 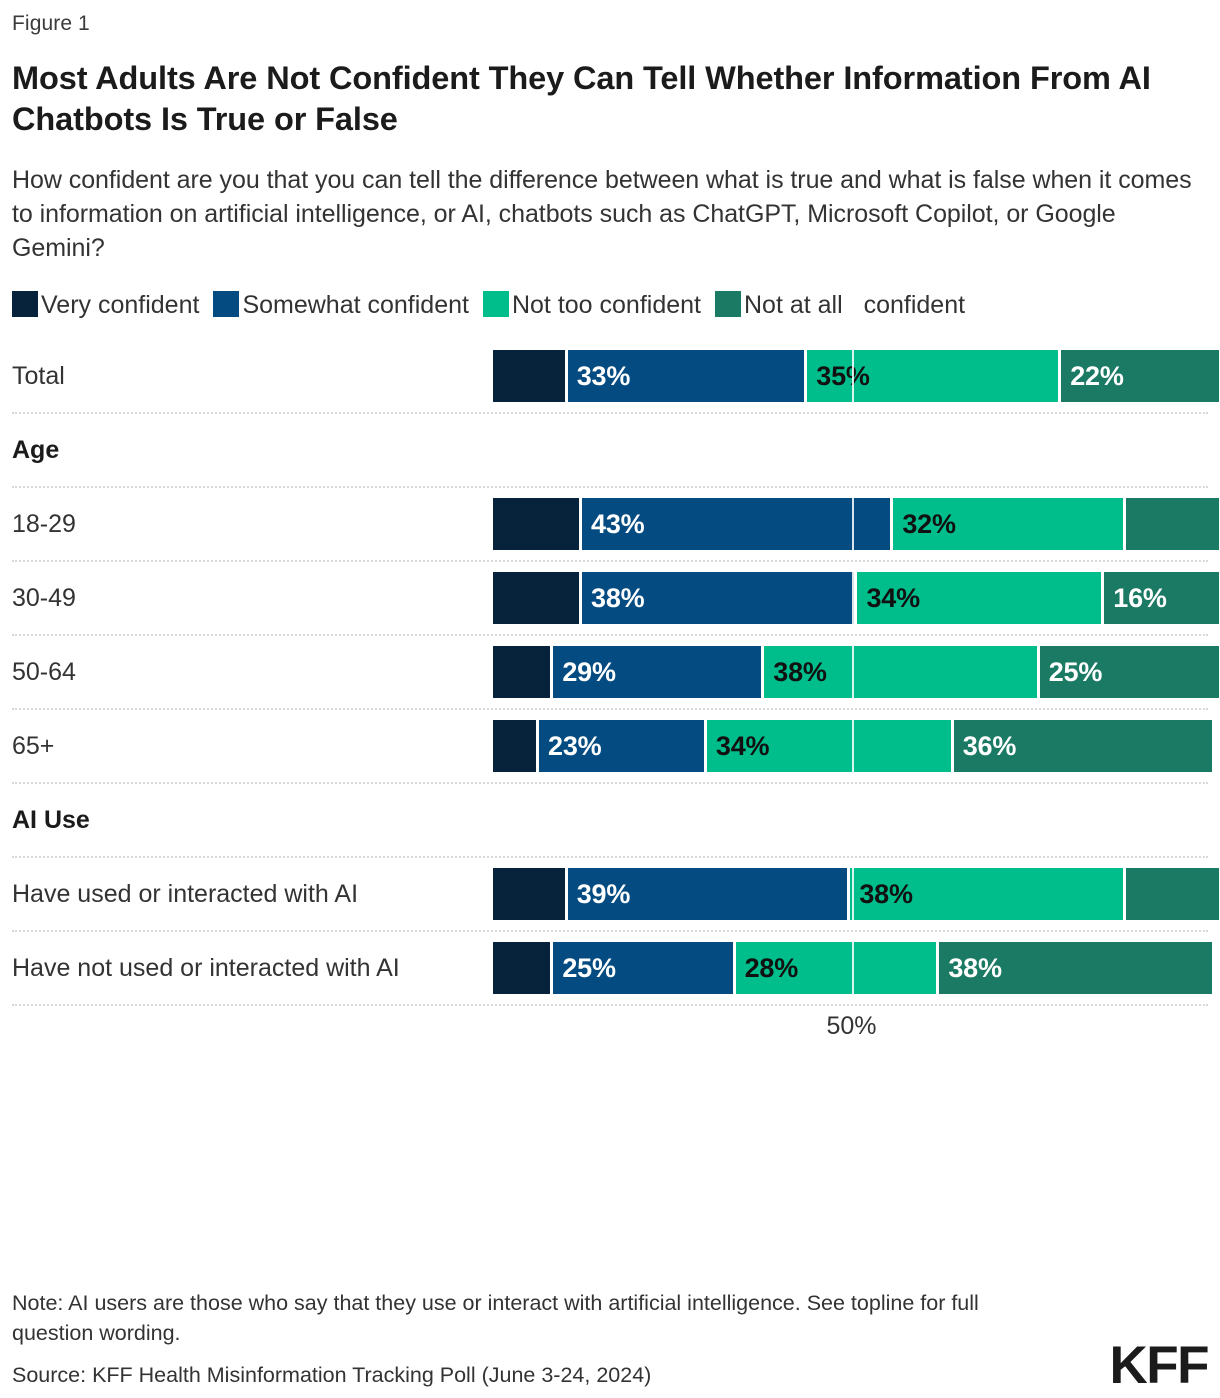 I want to click on bar-segment: 43%, so click(x=736, y=524).